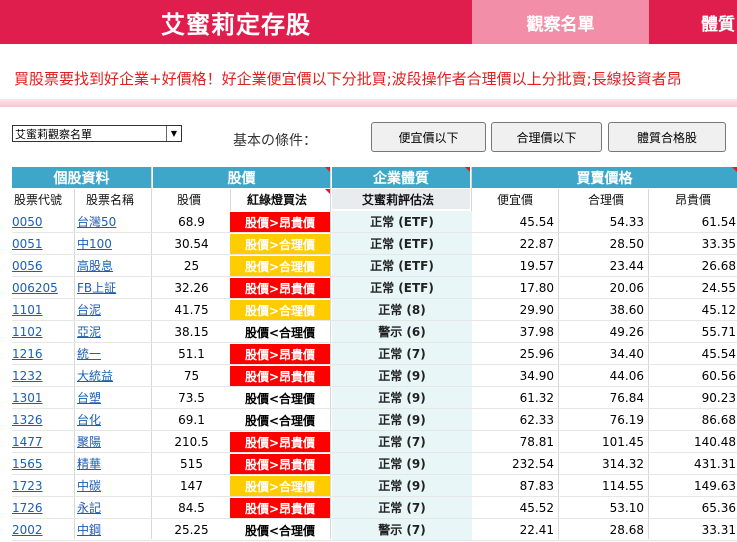 The image size is (737, 542). Describe the element at coordinates (626, 332) in the screenshot. I see `fair-price: 49.26` at that location.